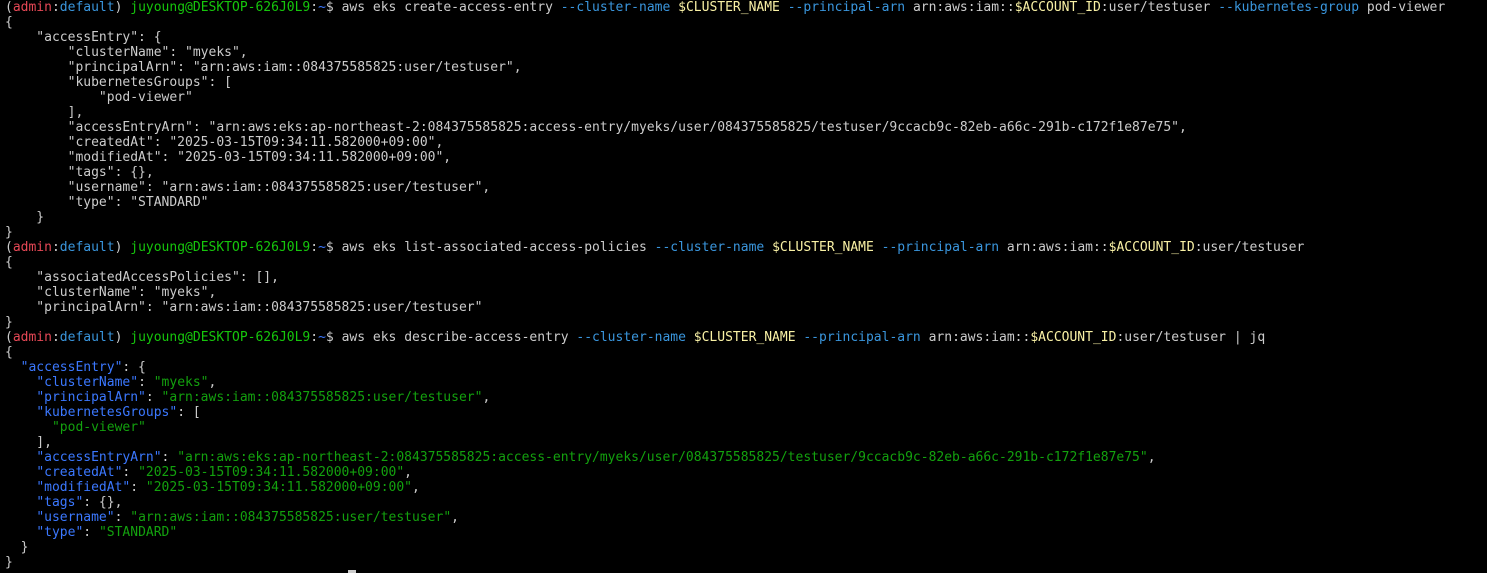 The width and height of the screenshot is (1487, 573). Describe the element at coordinates (91, 397) in the screenshot. I see `terminal-text-segment: "principalArn"` at that location.